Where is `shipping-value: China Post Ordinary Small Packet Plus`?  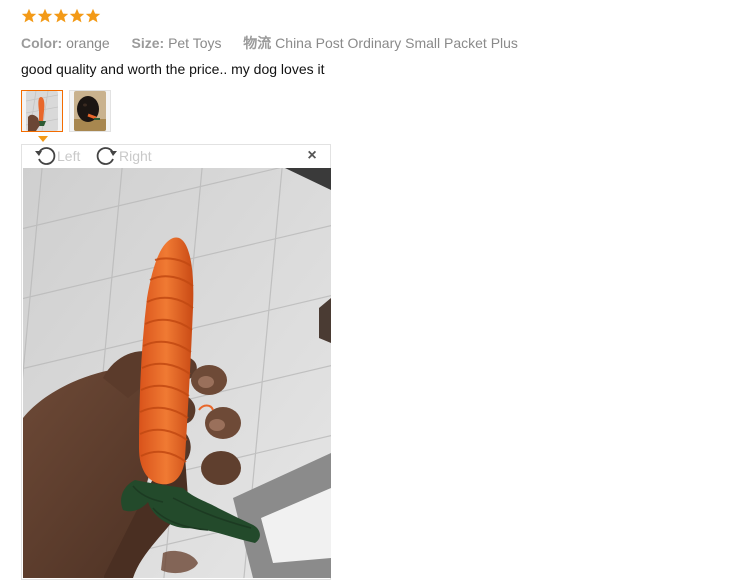 shipping-value: China Post Ordinary Small Packet Plus is located at coordinates (396, 43).